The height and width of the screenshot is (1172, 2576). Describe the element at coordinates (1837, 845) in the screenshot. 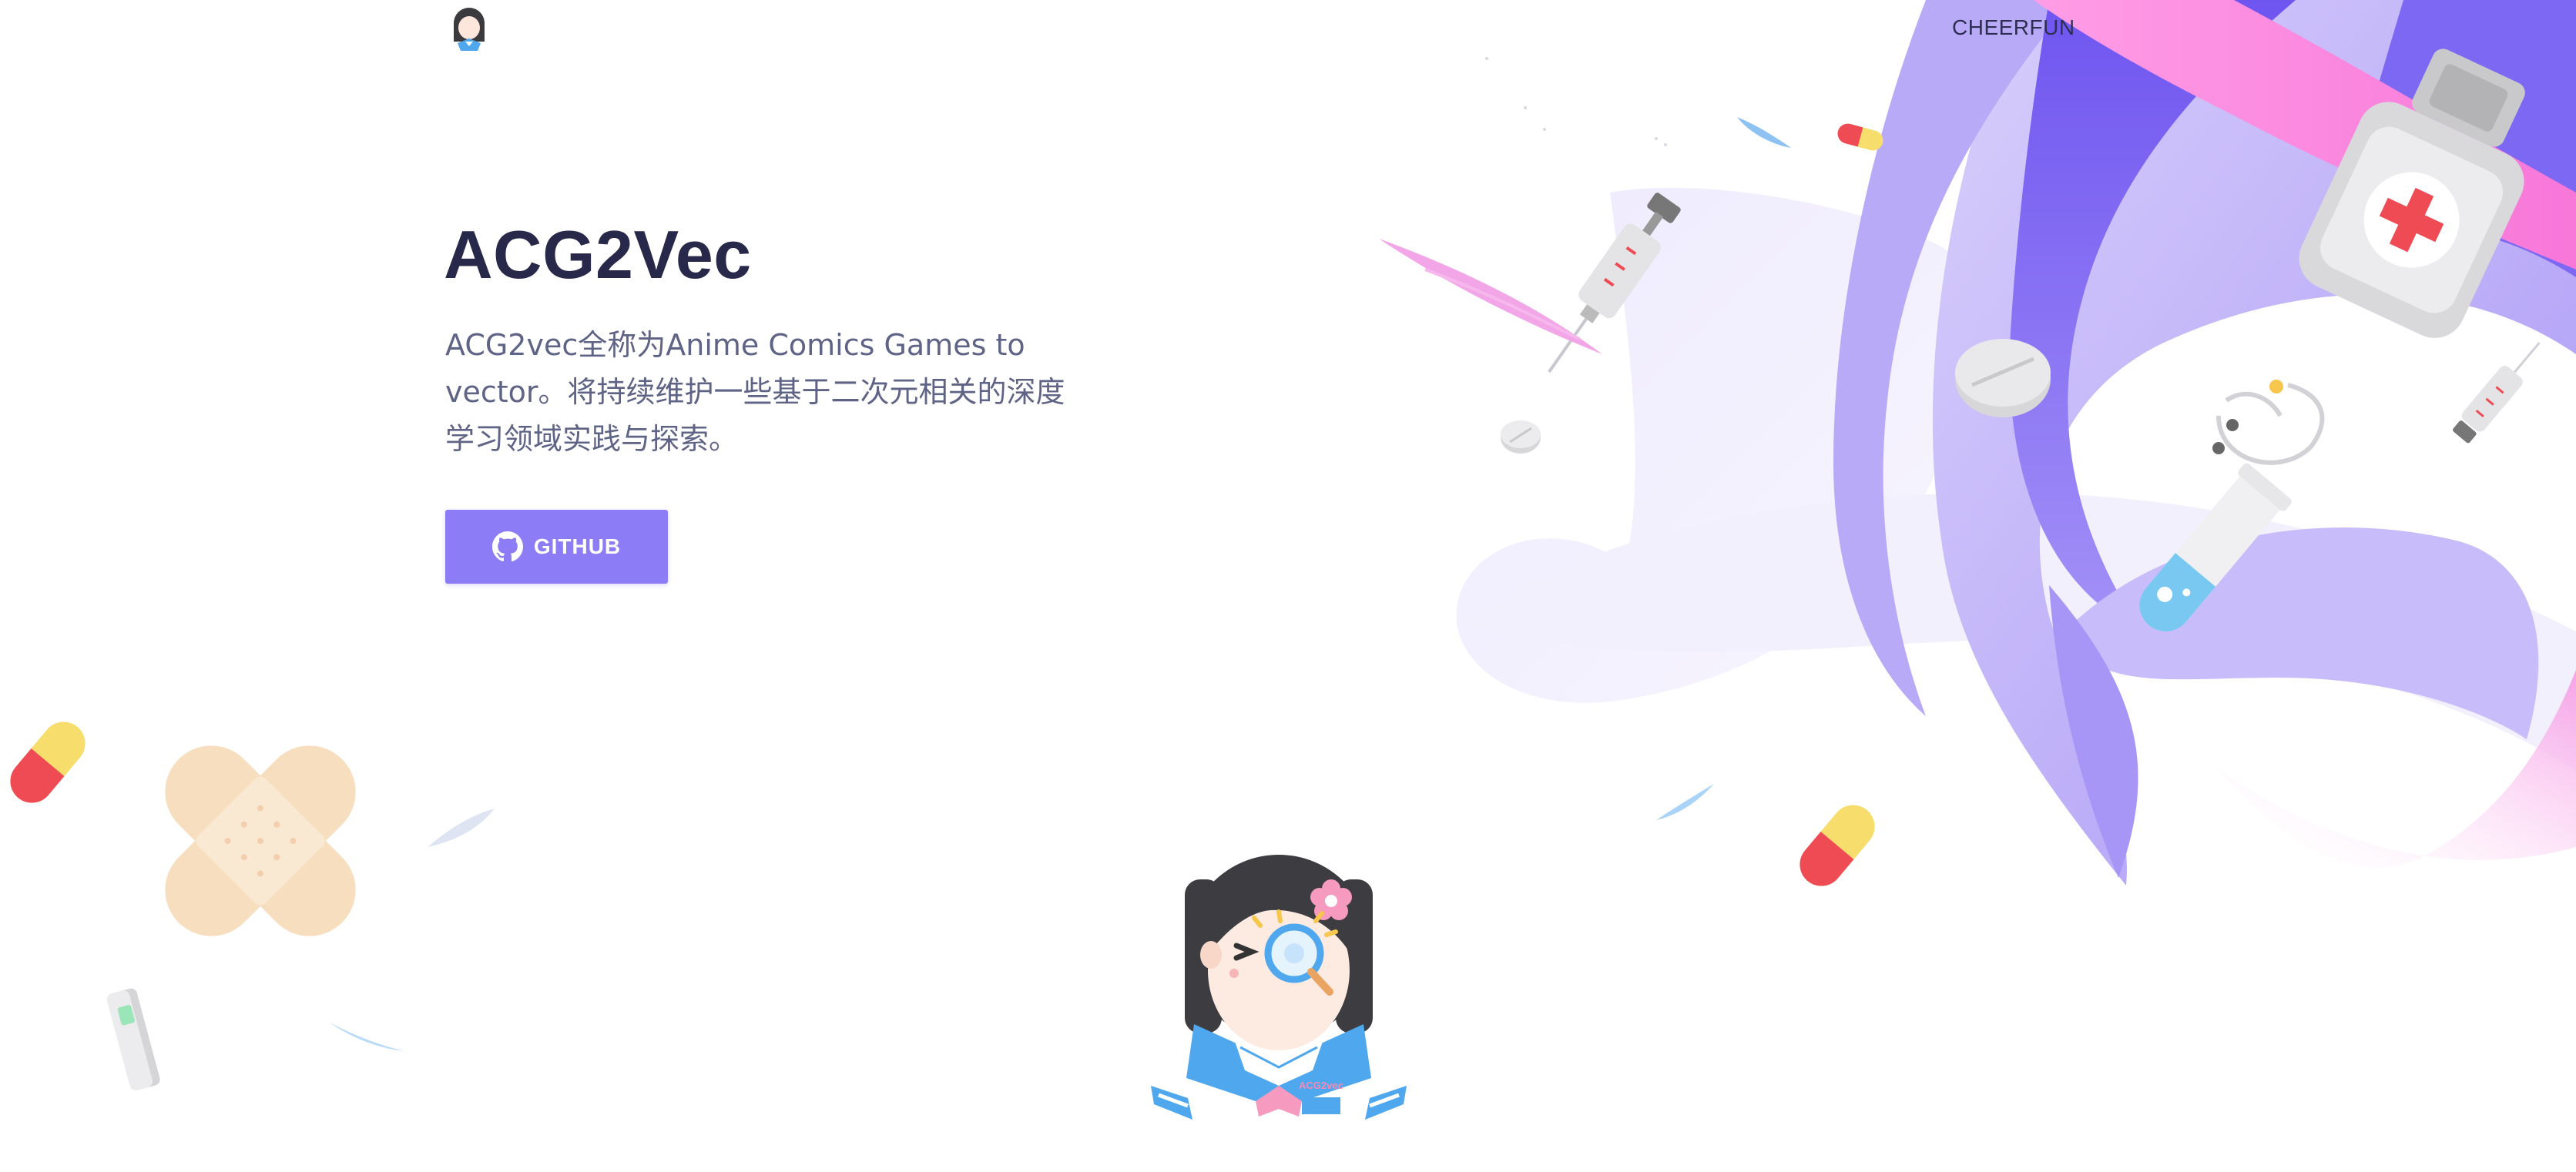

I see `capsule-right-icon` at that location.